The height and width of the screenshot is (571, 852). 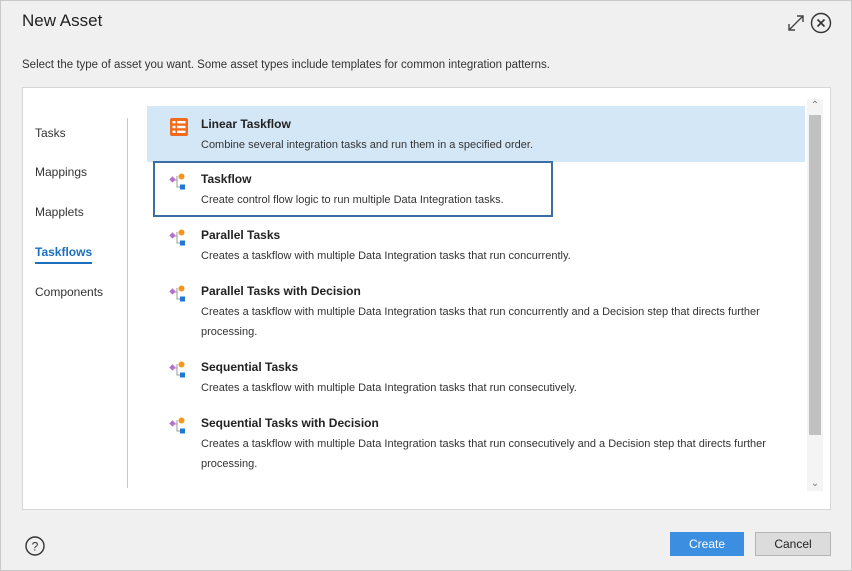 What do you see at coordinates (241, 235) in the screenshot?
I see `asset-name: Parallel Tasks` at bounding box center [241, 235].